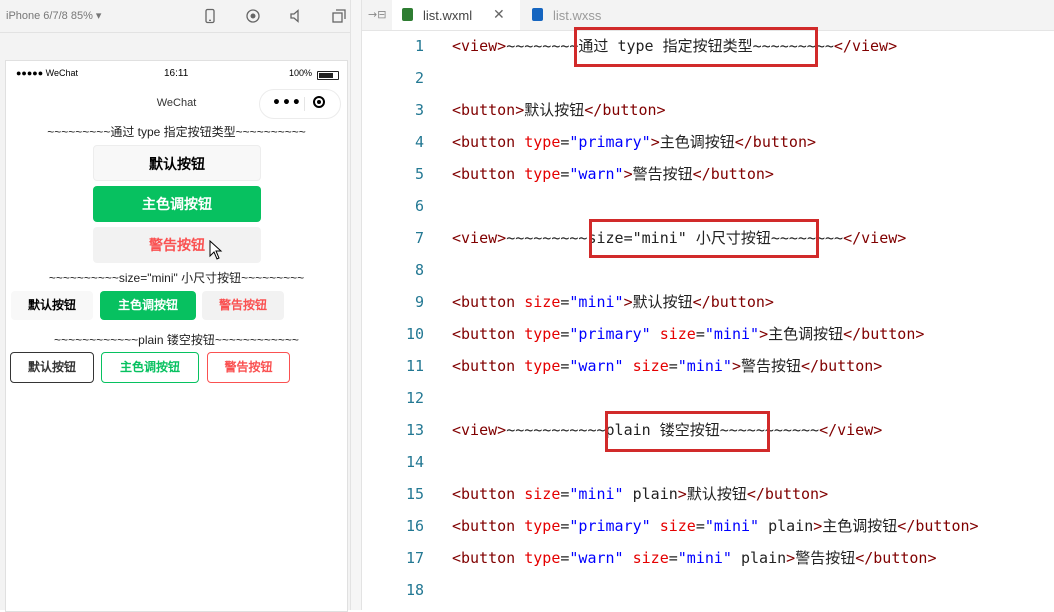  I want to click on primary-button: 主色调按钮, so click(177, 204).